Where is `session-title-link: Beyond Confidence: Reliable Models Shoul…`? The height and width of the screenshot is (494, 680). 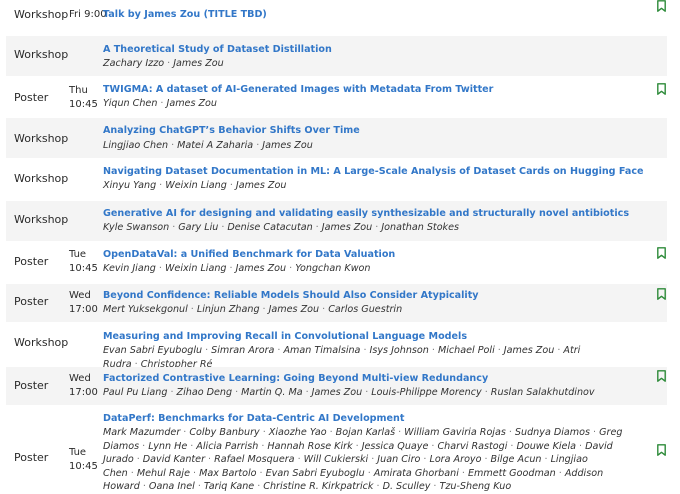 session-title-link: Beyond Confidence: Reliable Models Shoul… is located at coordinates (370, 295).